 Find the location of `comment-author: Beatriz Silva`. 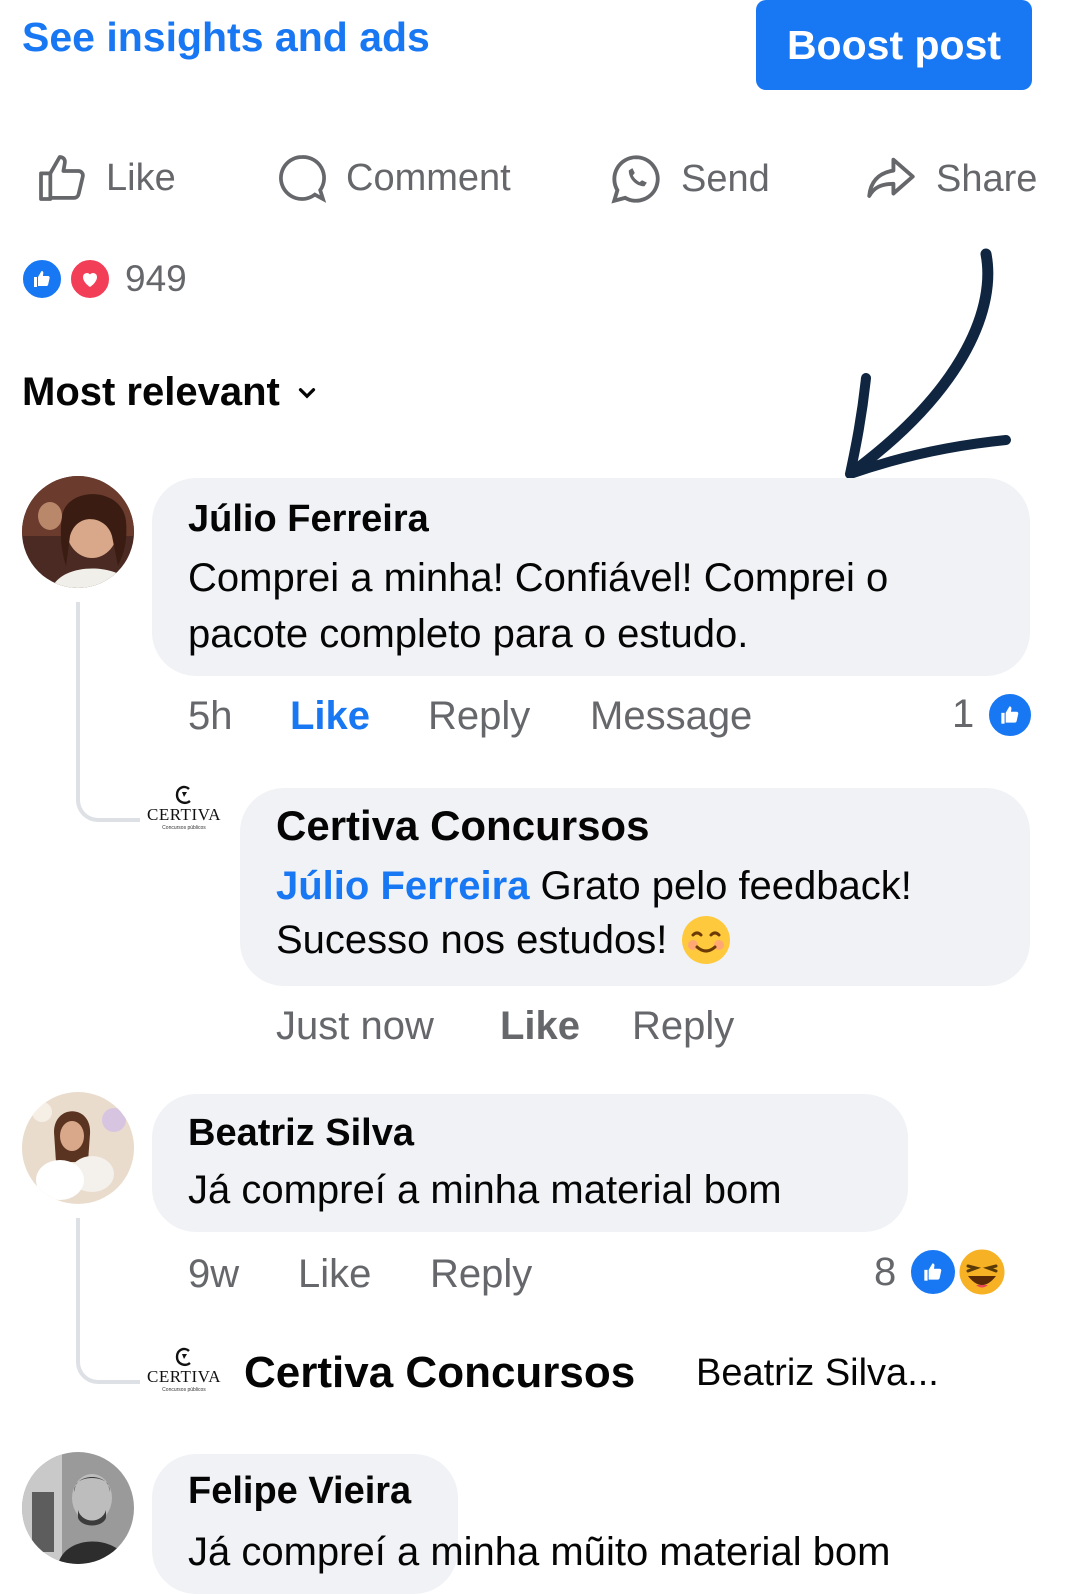

comment-author: Beatriz Silva is located at coordinates (301, 1133).